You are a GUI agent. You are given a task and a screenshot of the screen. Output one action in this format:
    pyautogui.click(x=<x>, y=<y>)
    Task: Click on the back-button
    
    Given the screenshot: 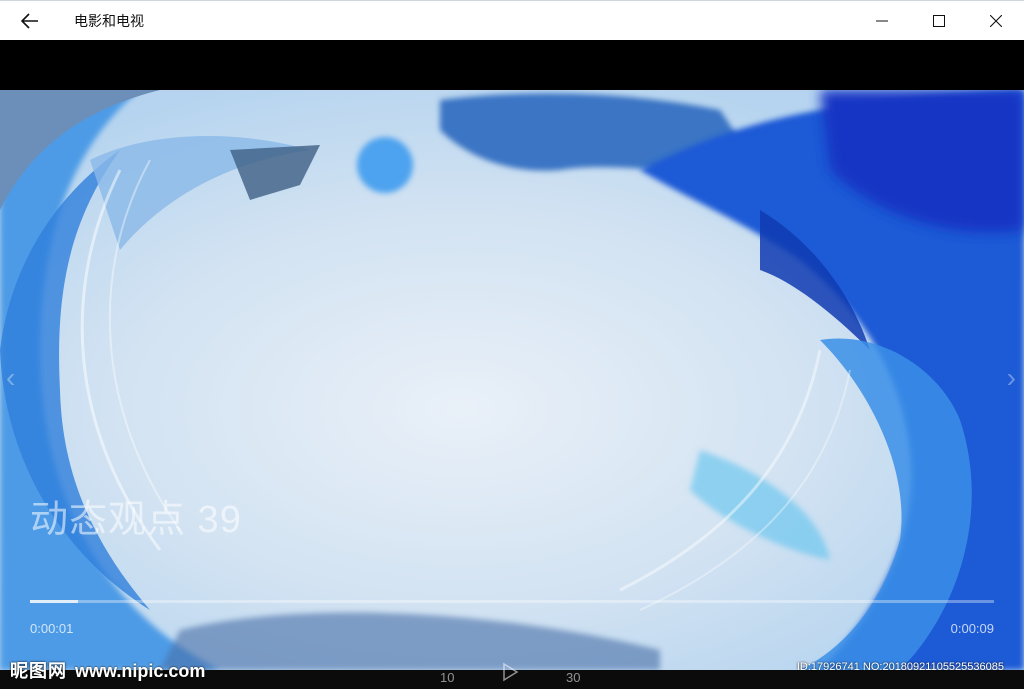 What is the action you would take?
    pyautogui.click(x=30, y=21)
    